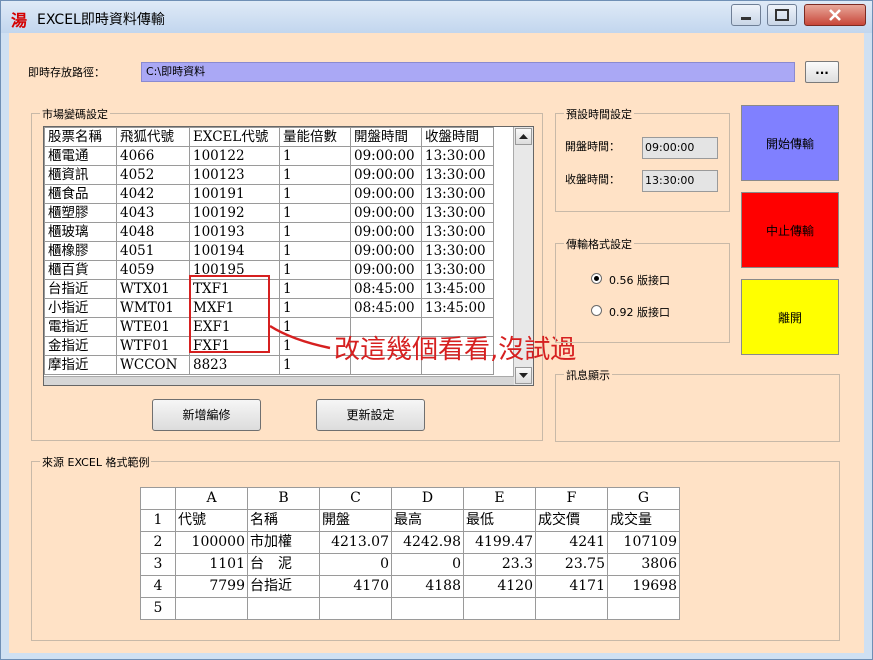  Describe the element at coordinates (790, 230) in the screenshot. I see `stop-transfer-button: 中止傳輸` at that location.